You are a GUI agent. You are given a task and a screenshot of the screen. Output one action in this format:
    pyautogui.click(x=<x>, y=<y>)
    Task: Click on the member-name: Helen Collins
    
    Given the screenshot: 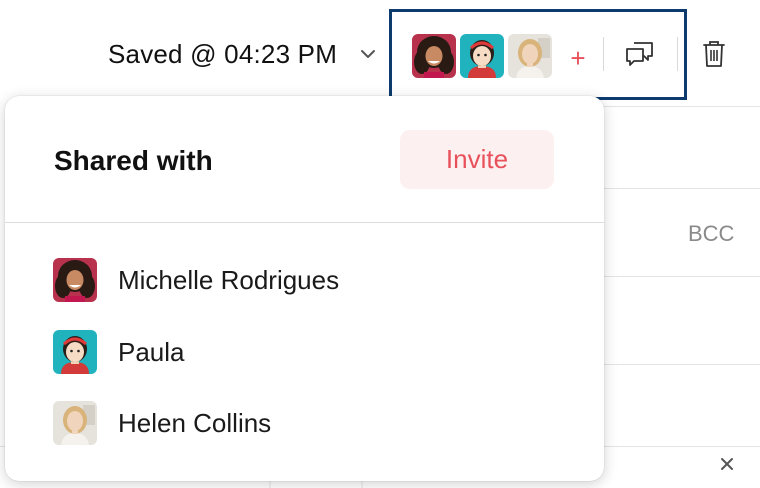 What is the action you would take?
    pyautogui.click(x=195, y=423)
    